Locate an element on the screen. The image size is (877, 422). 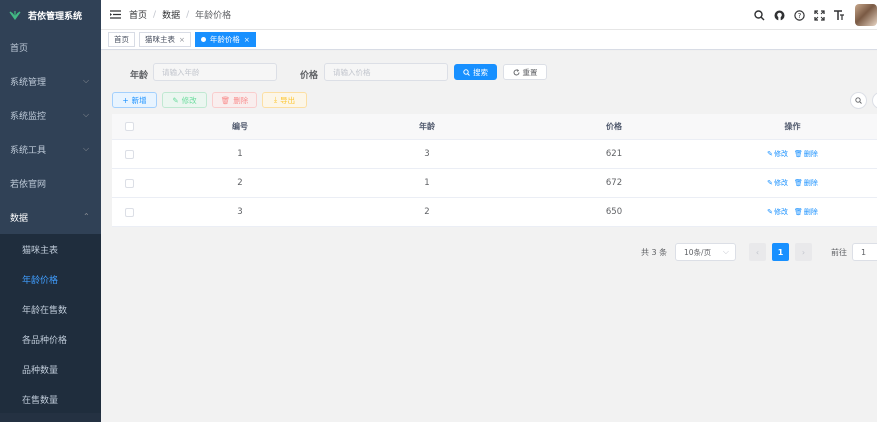
select-all-checkbox is located at coordinates (129, 126).